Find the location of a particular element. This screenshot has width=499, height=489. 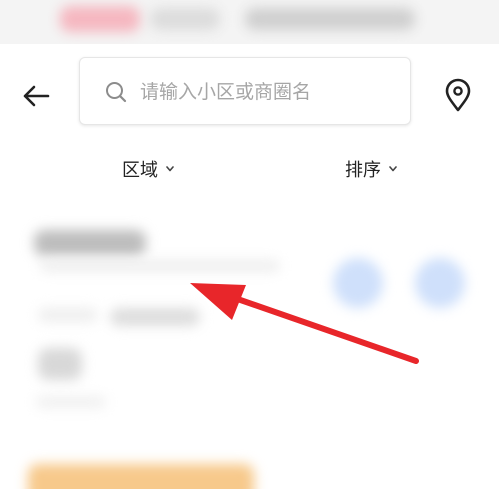

search-box is located at coordinates (245, 91).